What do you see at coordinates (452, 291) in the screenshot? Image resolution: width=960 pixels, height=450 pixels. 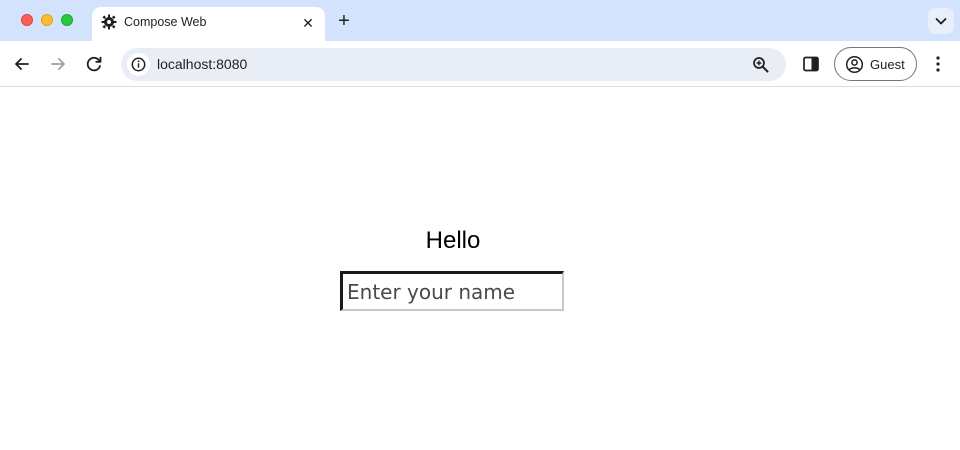 I see `name-input` at bounding box center [452, 291].